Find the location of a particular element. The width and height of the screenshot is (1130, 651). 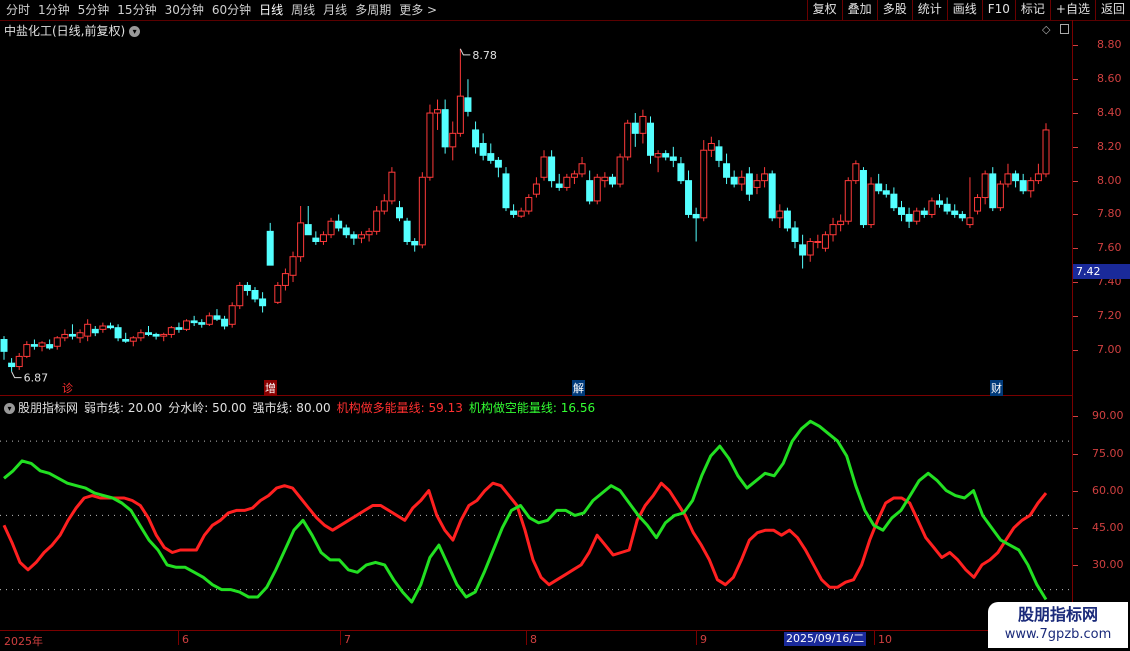

toolbar-button: 标记 is located at coordinates (1032, 10).